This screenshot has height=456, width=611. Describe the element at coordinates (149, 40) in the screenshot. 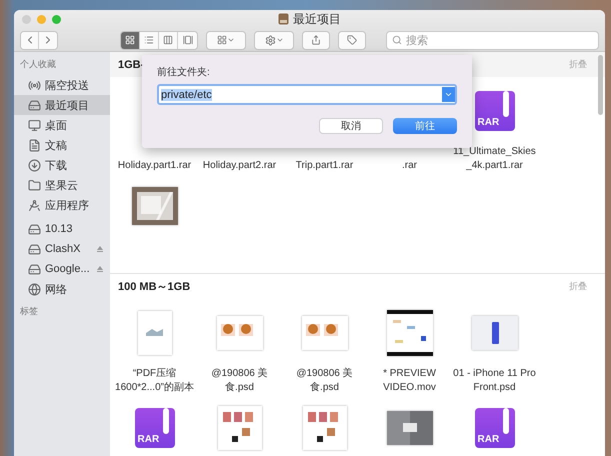

I see `list-icon` at that location.